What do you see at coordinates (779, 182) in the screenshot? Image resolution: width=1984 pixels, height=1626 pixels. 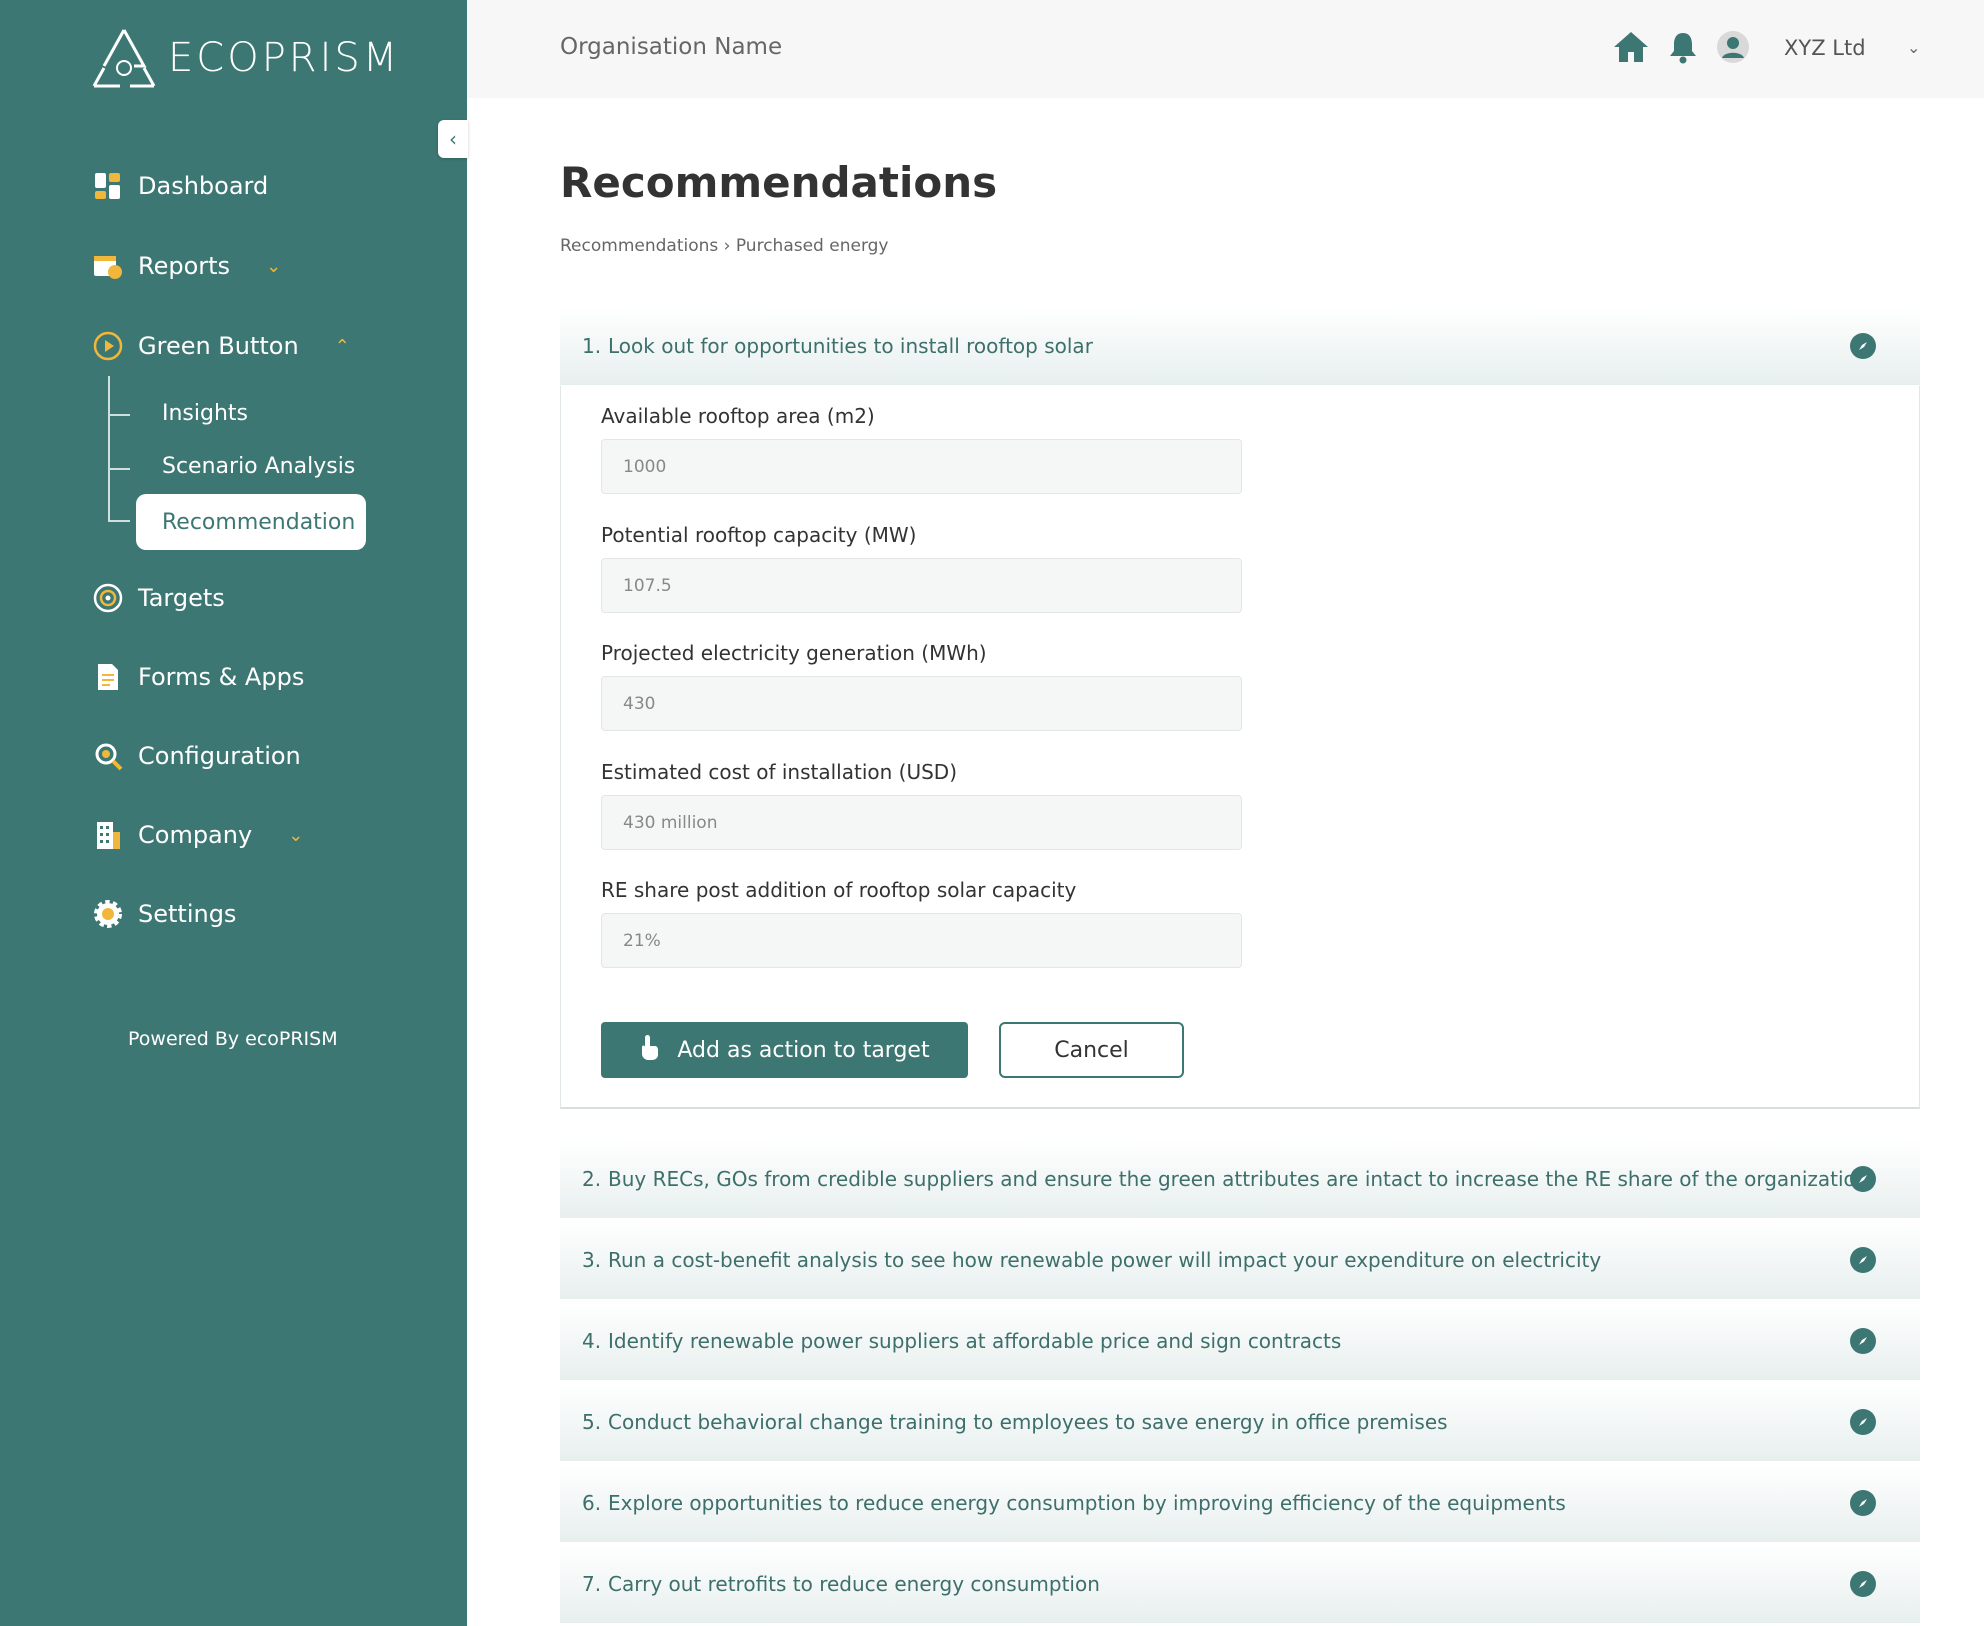 I see `page-title: Recommendations` at bounding box center [779, 182].